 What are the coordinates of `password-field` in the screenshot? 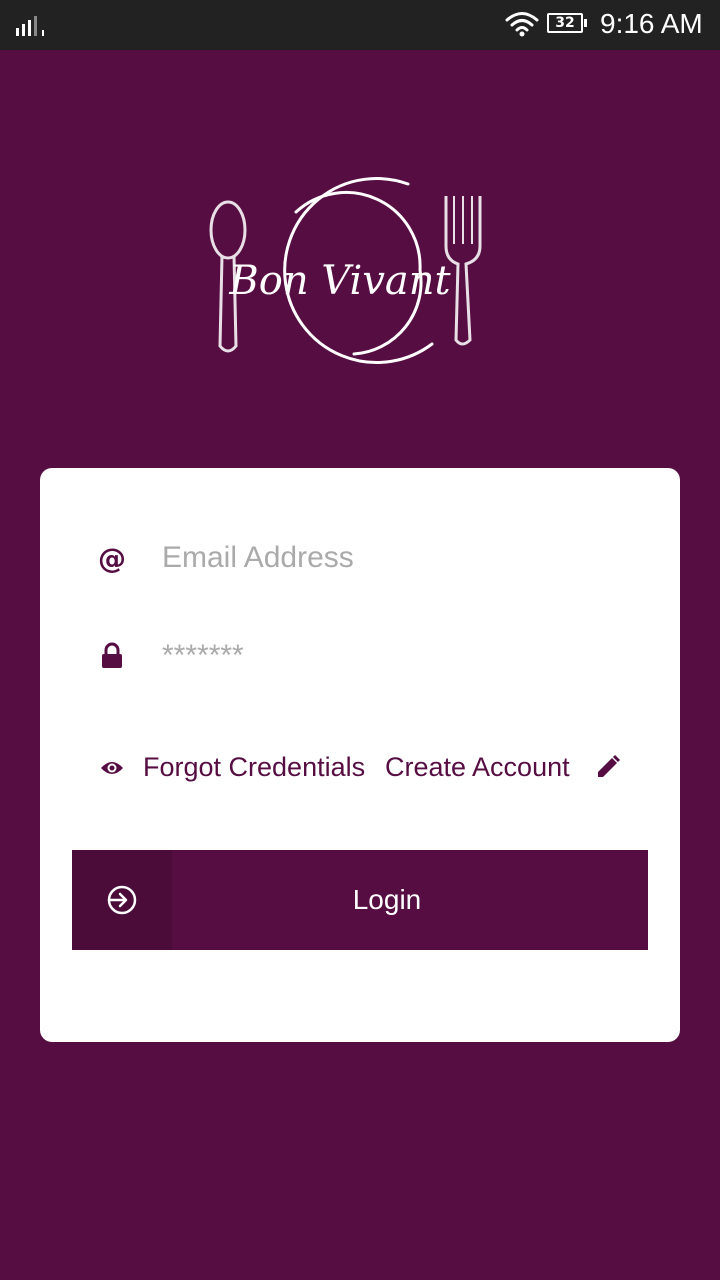 It's located at (361, 656).